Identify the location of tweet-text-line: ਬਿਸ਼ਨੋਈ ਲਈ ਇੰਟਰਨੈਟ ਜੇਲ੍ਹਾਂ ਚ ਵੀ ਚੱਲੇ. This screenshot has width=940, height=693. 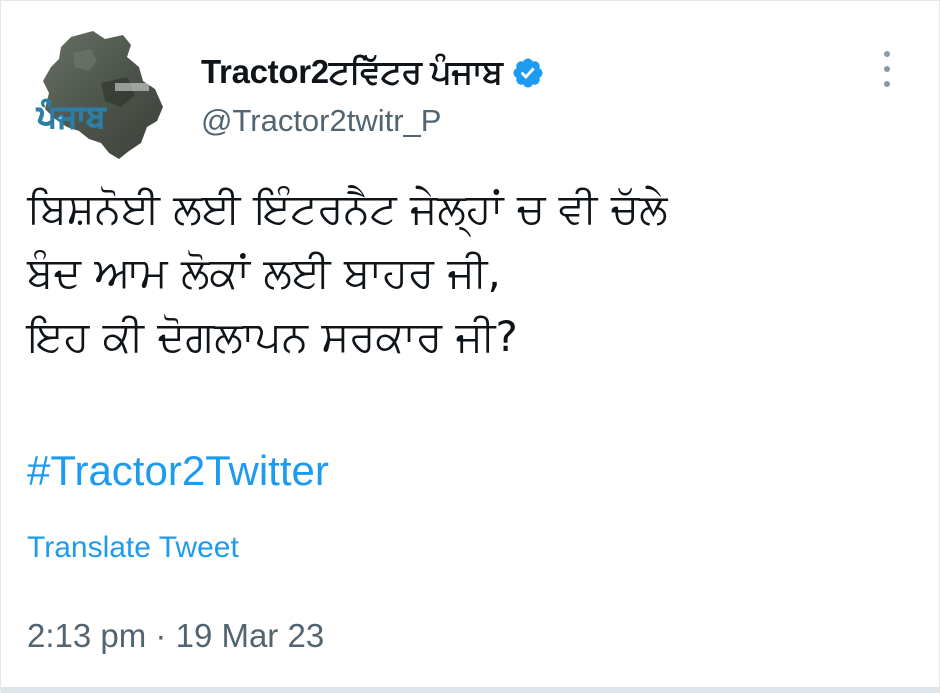
(347, 208).